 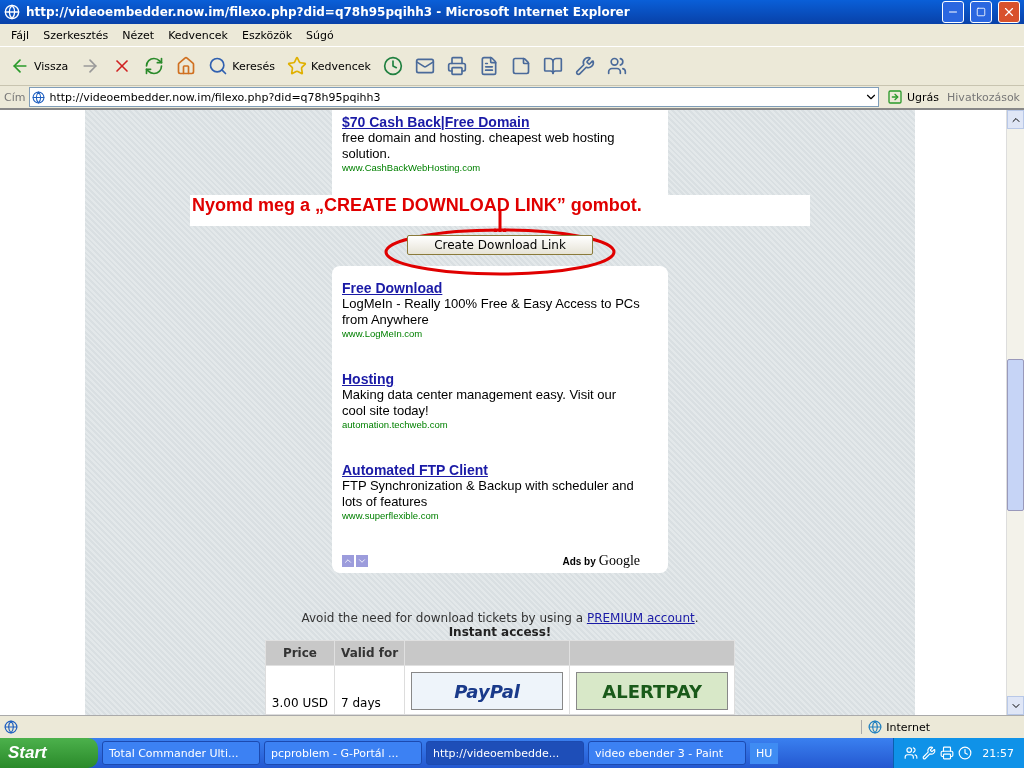 What do you see at coordinates (369, 690) in the screenshot?
I see `table-cell: 7 days` at bounding box center [369, 690].